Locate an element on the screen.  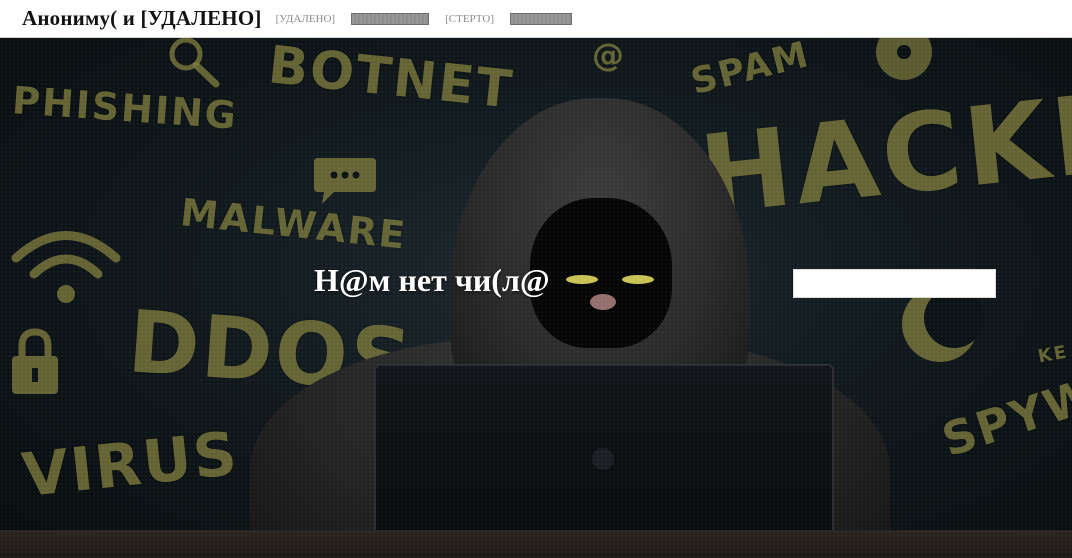
padlock-icon is located at coordinates (35, 361).